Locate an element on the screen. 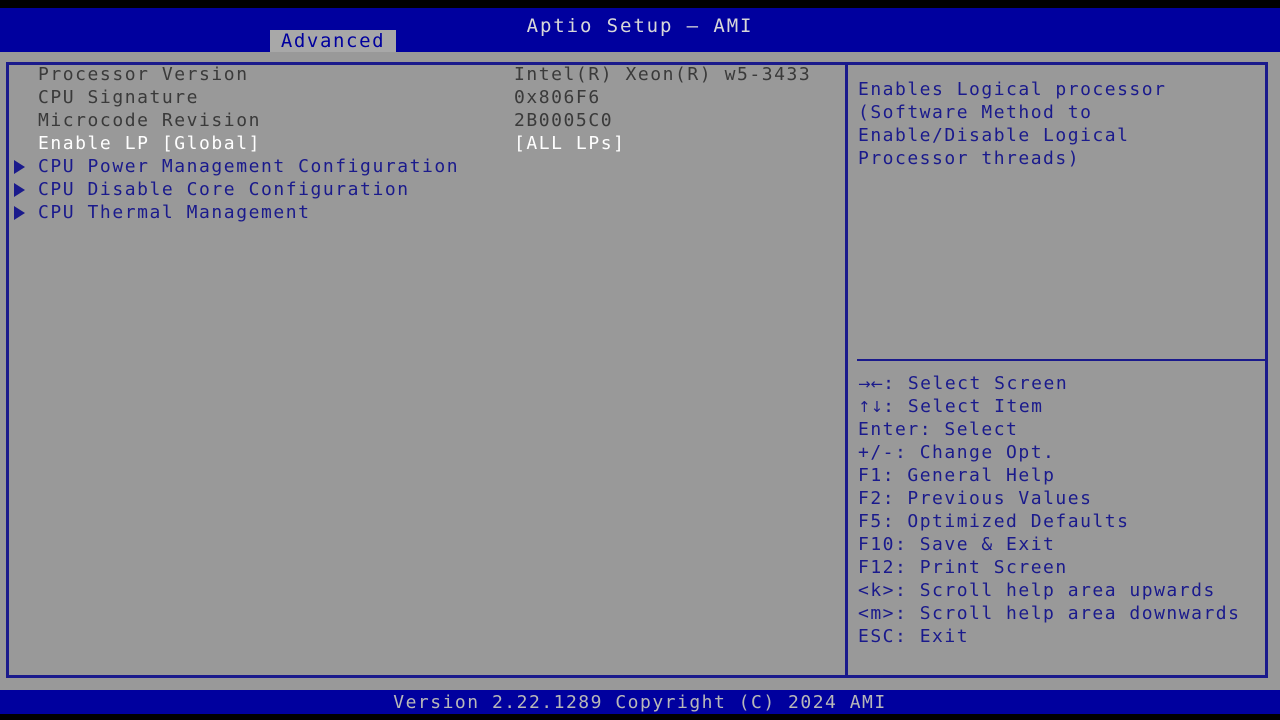 Image resolution: width=1280 pixels, height=720 pixels. option-label: CPU Disable Core Configuration is located at coordinates (224, 189).